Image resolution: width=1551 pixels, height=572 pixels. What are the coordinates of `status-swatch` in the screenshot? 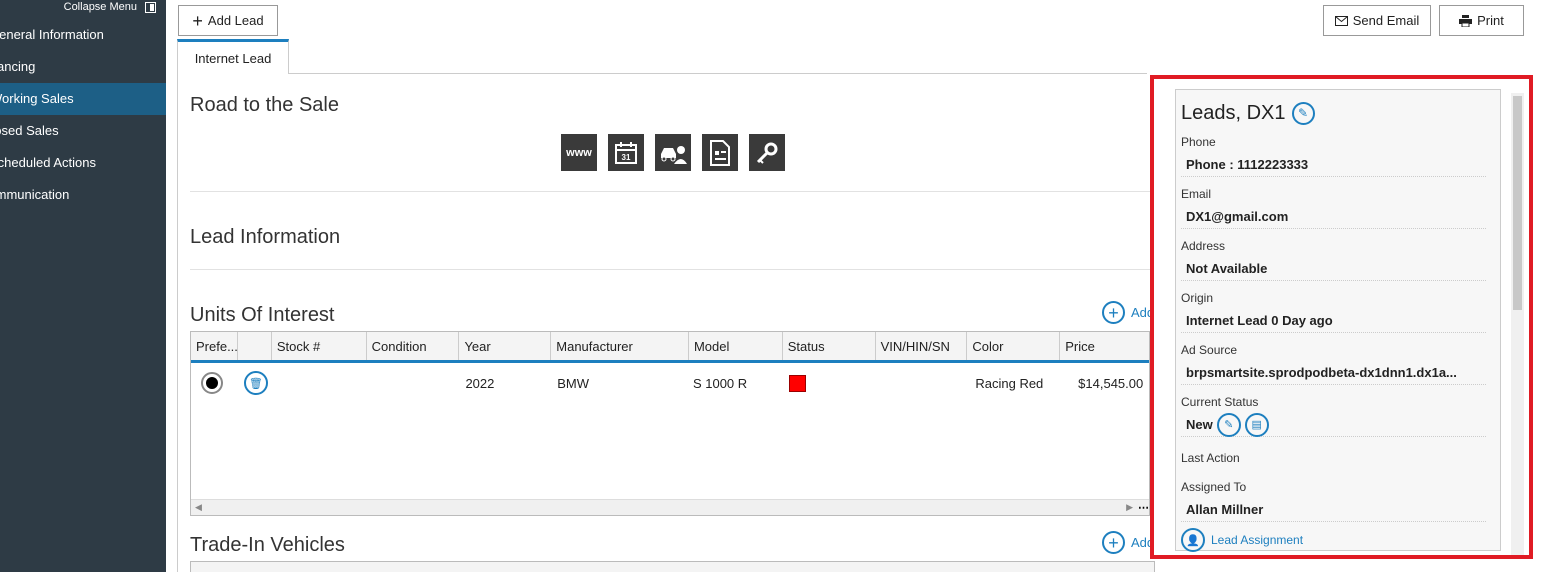 It's located at (797, 383).